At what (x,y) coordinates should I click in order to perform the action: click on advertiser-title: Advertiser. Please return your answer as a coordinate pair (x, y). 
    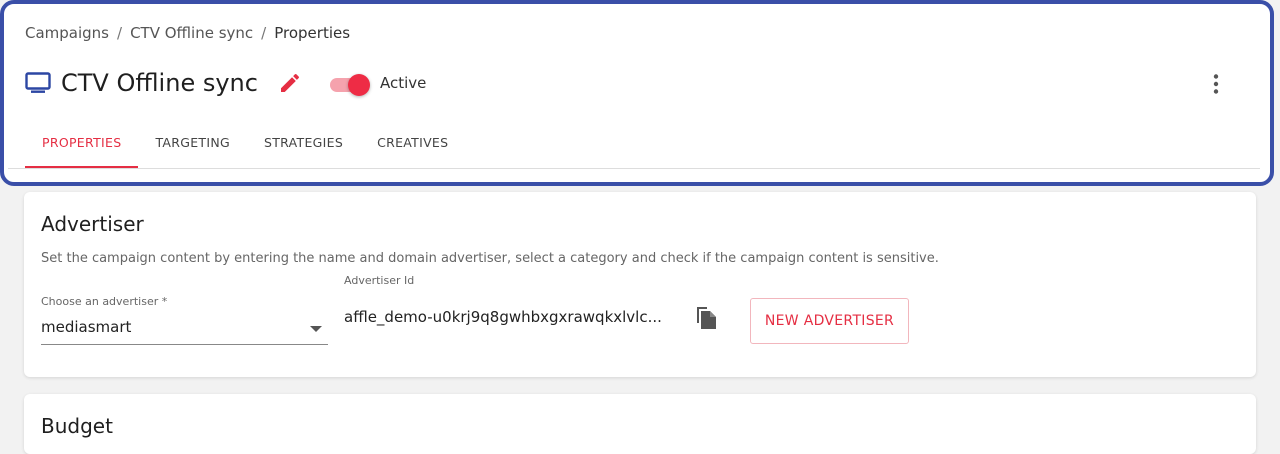
    Looking at the image, I should click on (92, 224).